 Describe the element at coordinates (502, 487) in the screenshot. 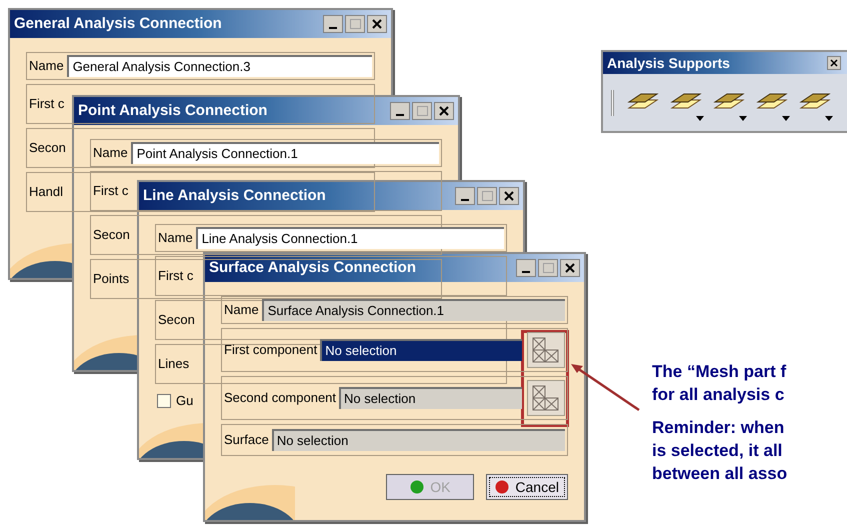

I see `cancel-dot-icon` at that location.